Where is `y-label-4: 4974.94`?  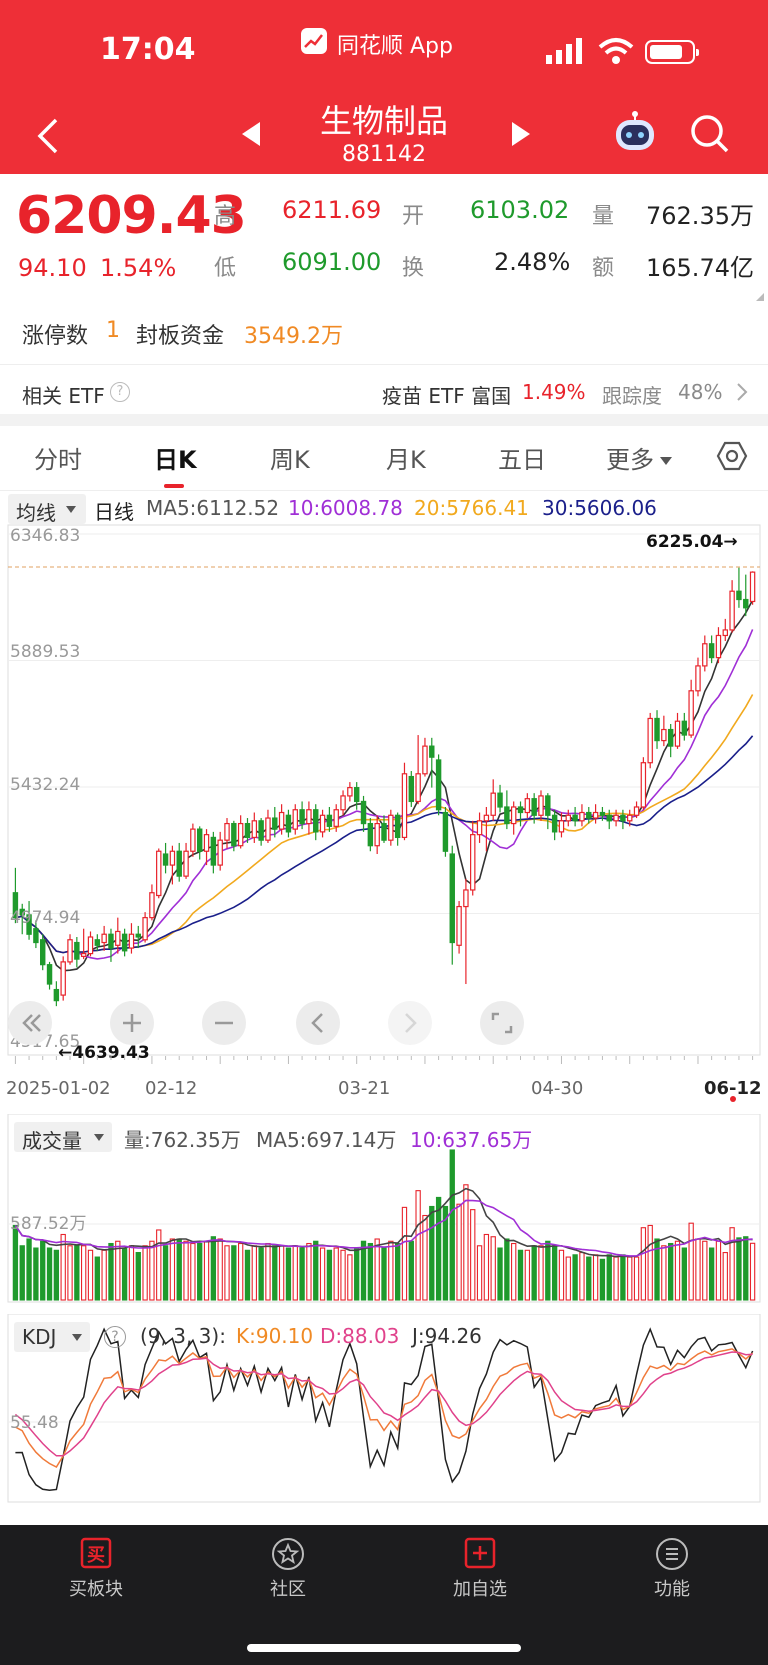 y-label-4: 4974.94 is located at coordinates (45, 918).